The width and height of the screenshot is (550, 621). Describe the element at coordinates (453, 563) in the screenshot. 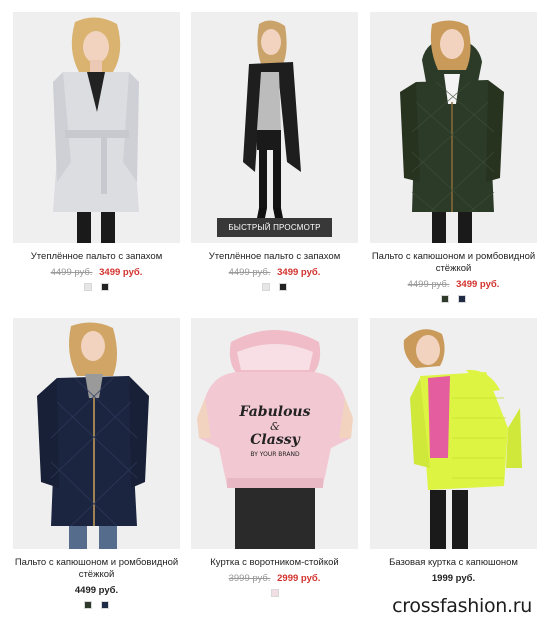

I see `product-name: Базовая куртка с капюшоном` at that location.